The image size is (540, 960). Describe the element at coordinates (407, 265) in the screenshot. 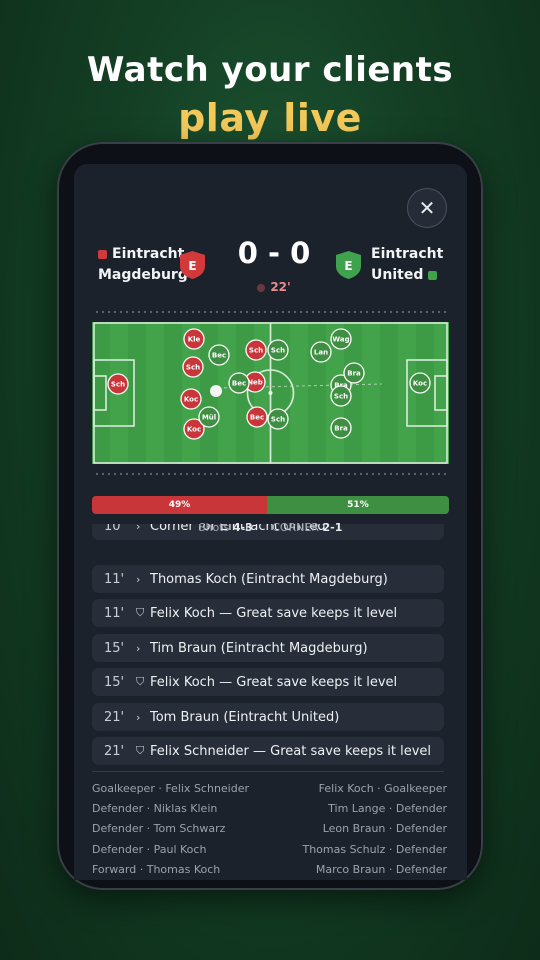

I see `away-team-name: Eintracht United` at that location.